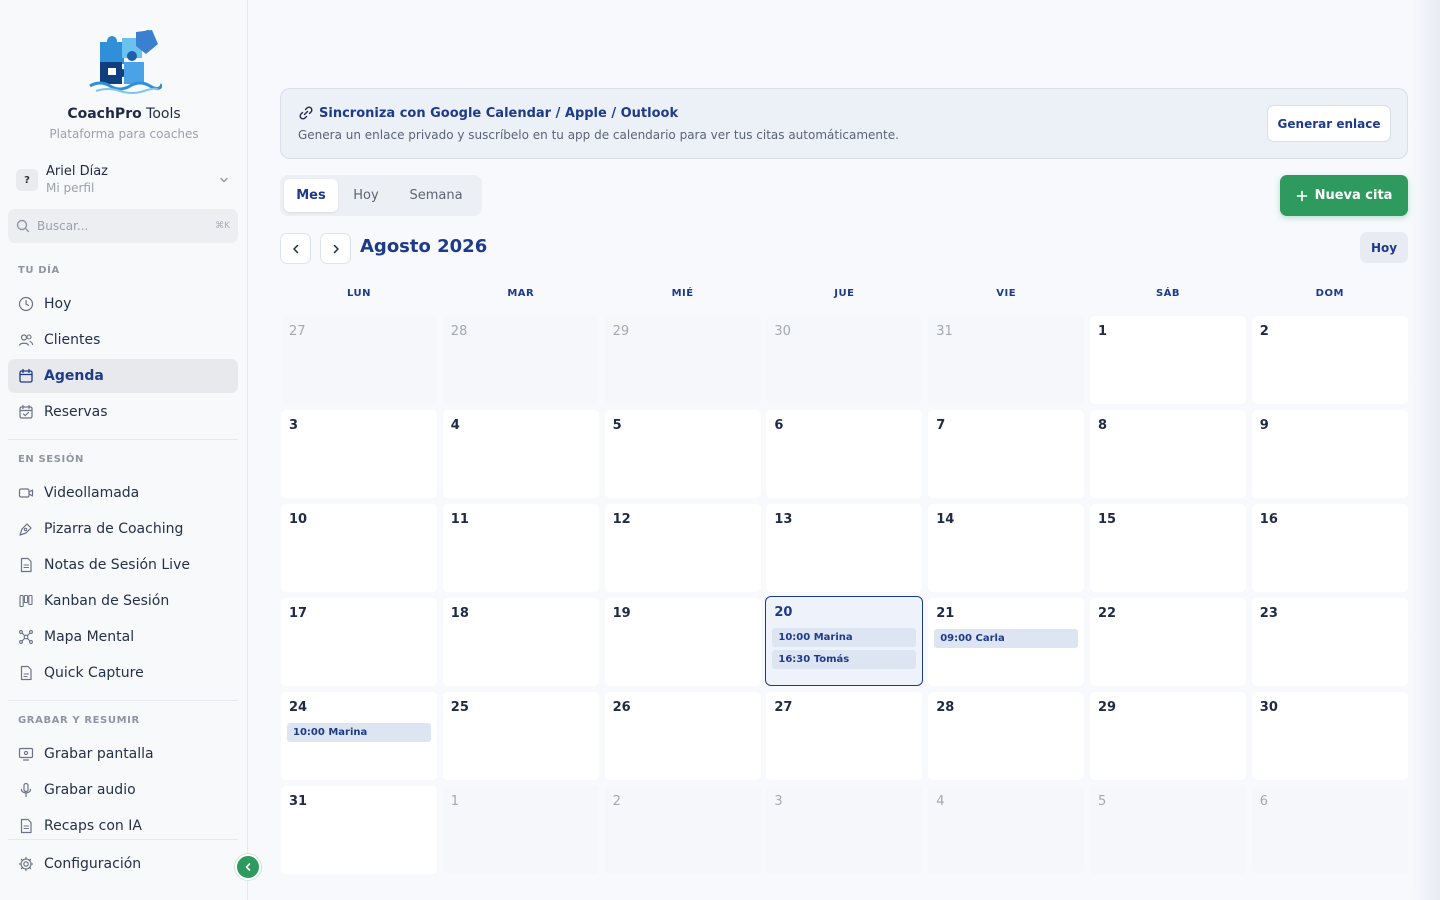 This screenshot has width=1440, height=900. Describe the element at coordinates (26, 673) in the screenshot. I see `file-icon` at that location.